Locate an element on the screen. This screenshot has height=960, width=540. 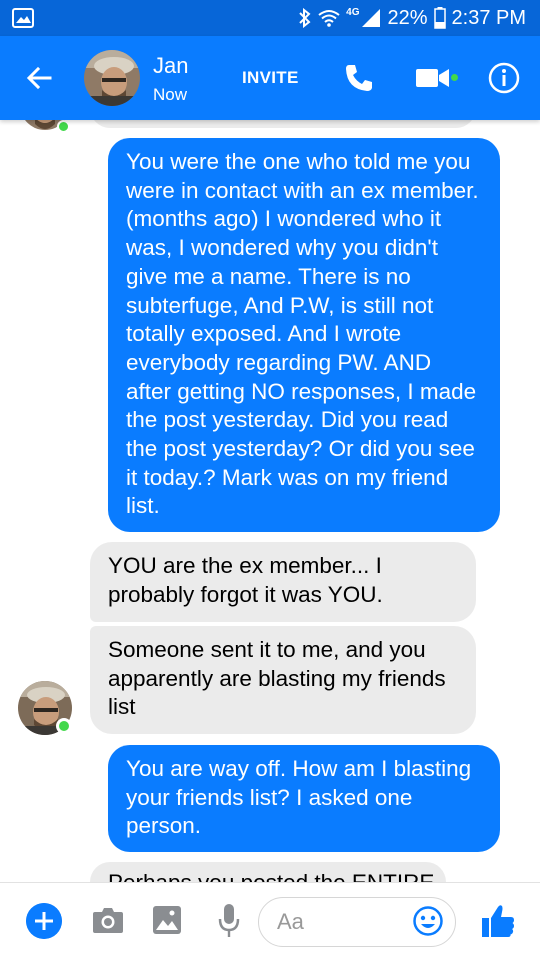
clock: 2:37 PM is located at coordinates (488, 17).